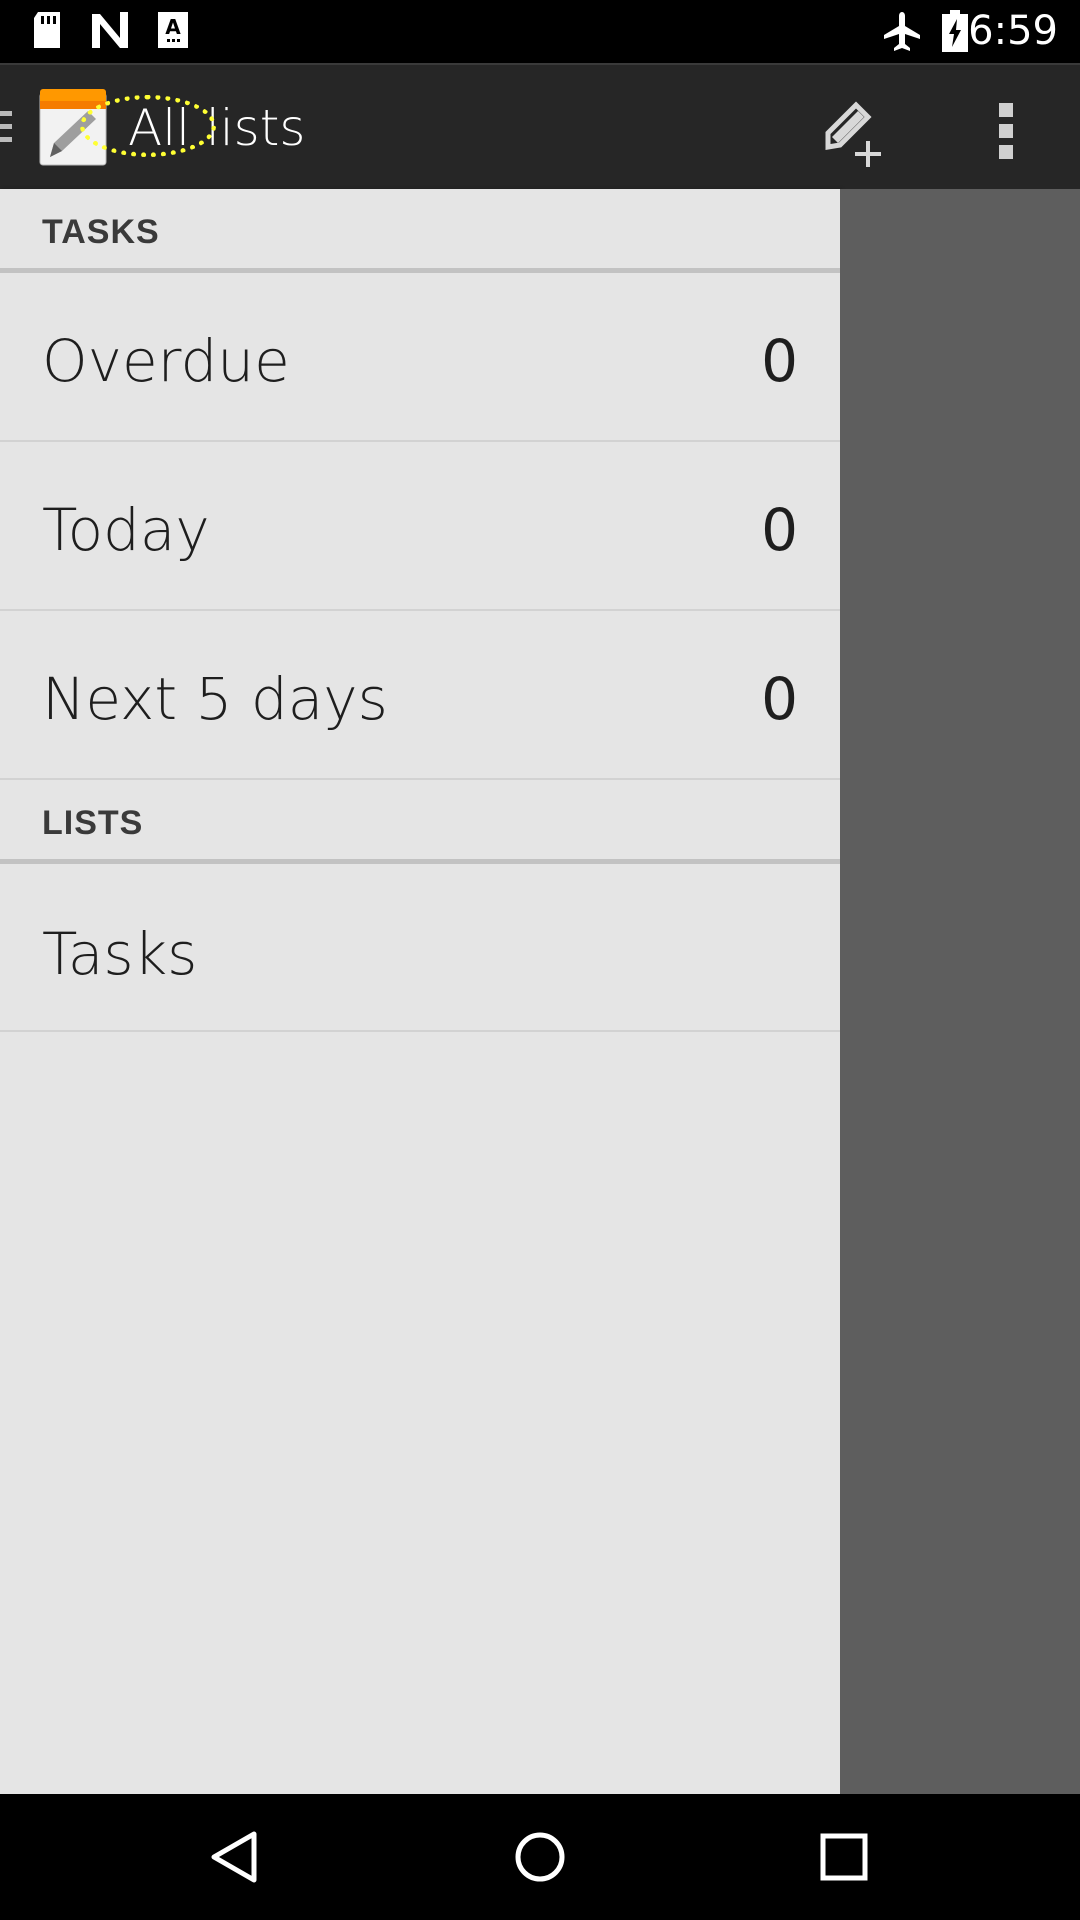 The image size is (1080, 1920). I want to click on status-bar: A 6:59, so click(540, 31).